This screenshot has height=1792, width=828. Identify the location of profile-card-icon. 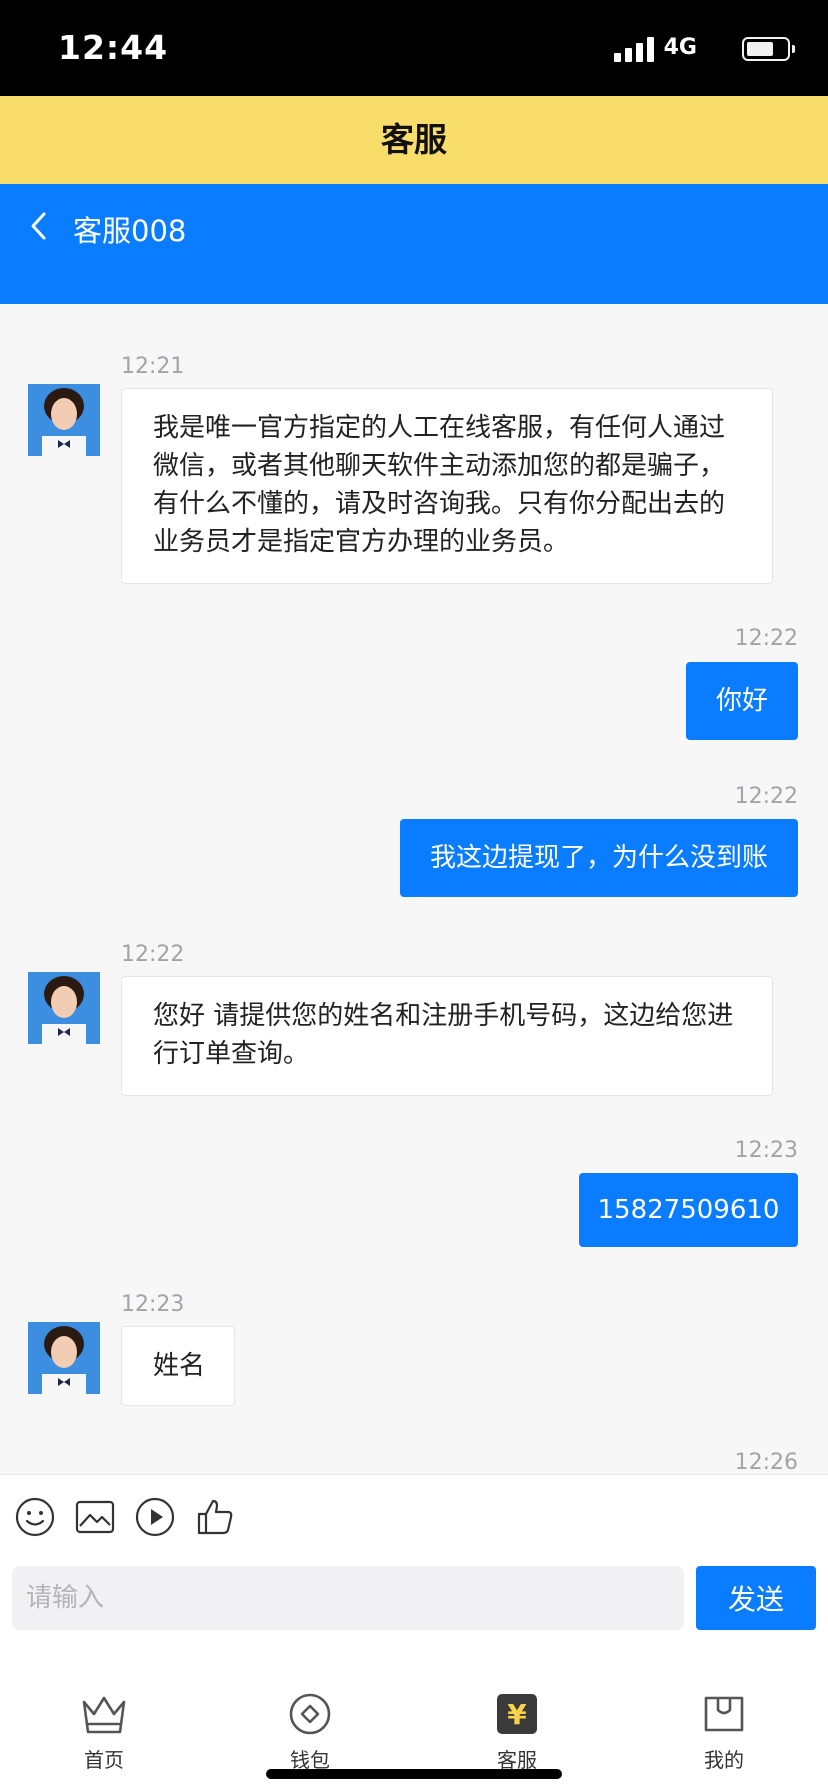
(724, 1714).